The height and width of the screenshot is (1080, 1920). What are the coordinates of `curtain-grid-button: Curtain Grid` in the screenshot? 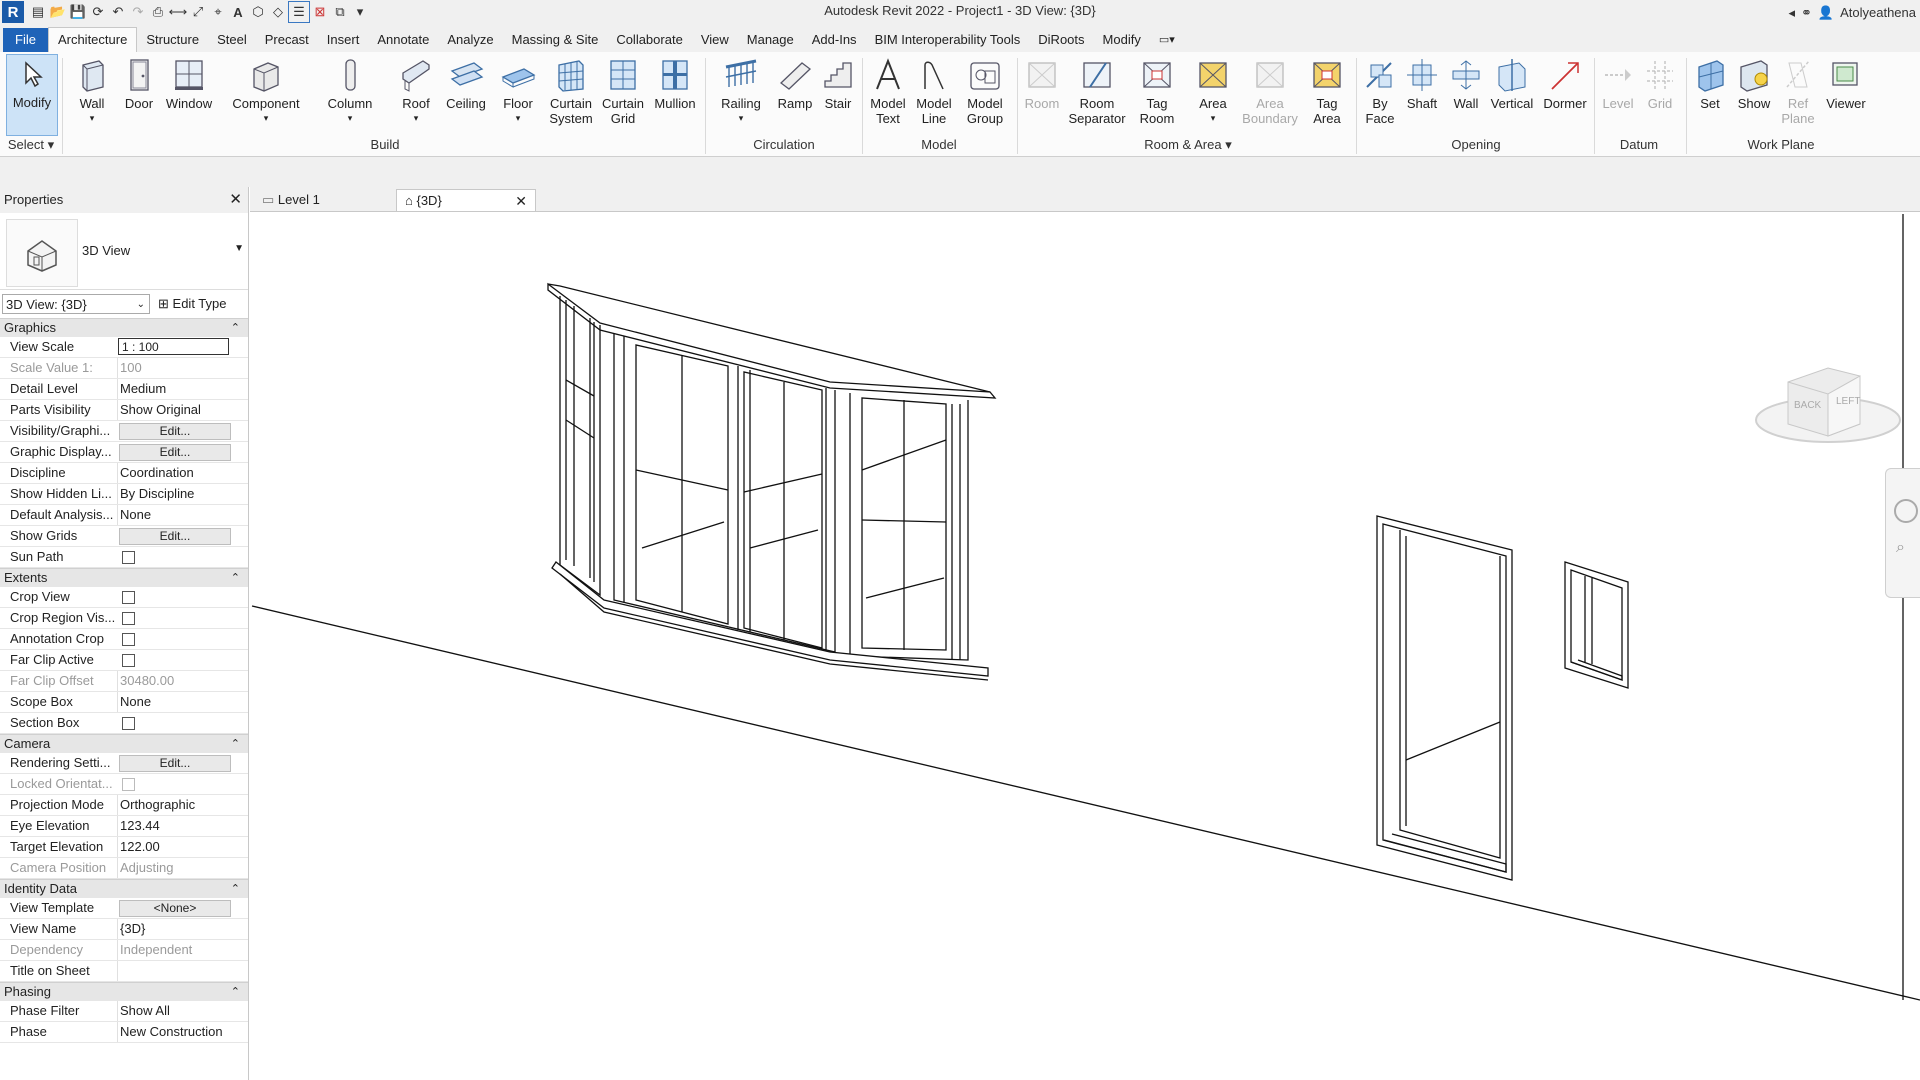 It's located at (623, 98).